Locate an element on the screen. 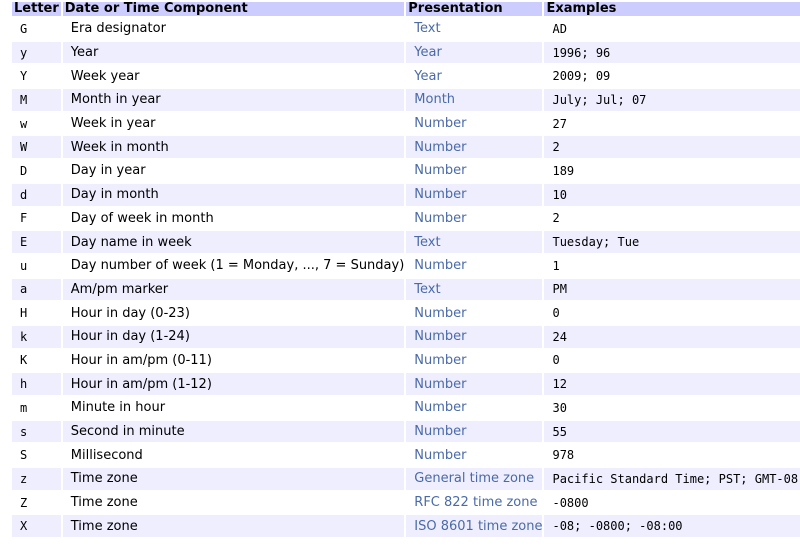 The width and height of the screenshot is (800, 553). table-row: M Month in year Month July; Jul; 07 is located at coordinates (406, 100).